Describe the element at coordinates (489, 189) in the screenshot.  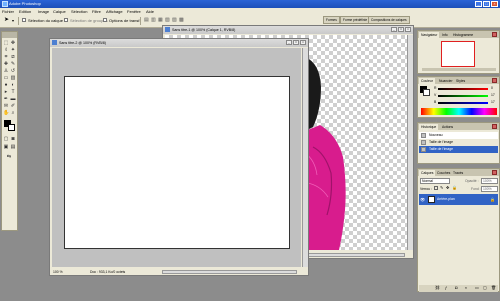
I see `fill-input: 100%` at that location.